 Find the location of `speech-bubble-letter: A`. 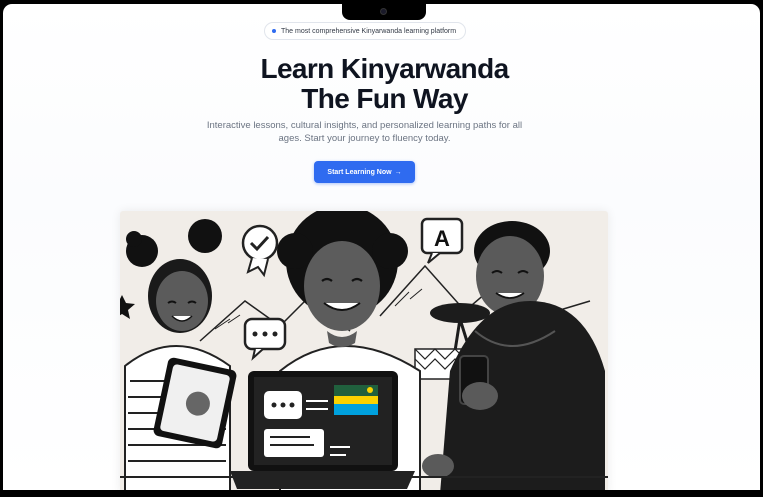

speech-bubble-letter: A is located at coordinates (442, 238).